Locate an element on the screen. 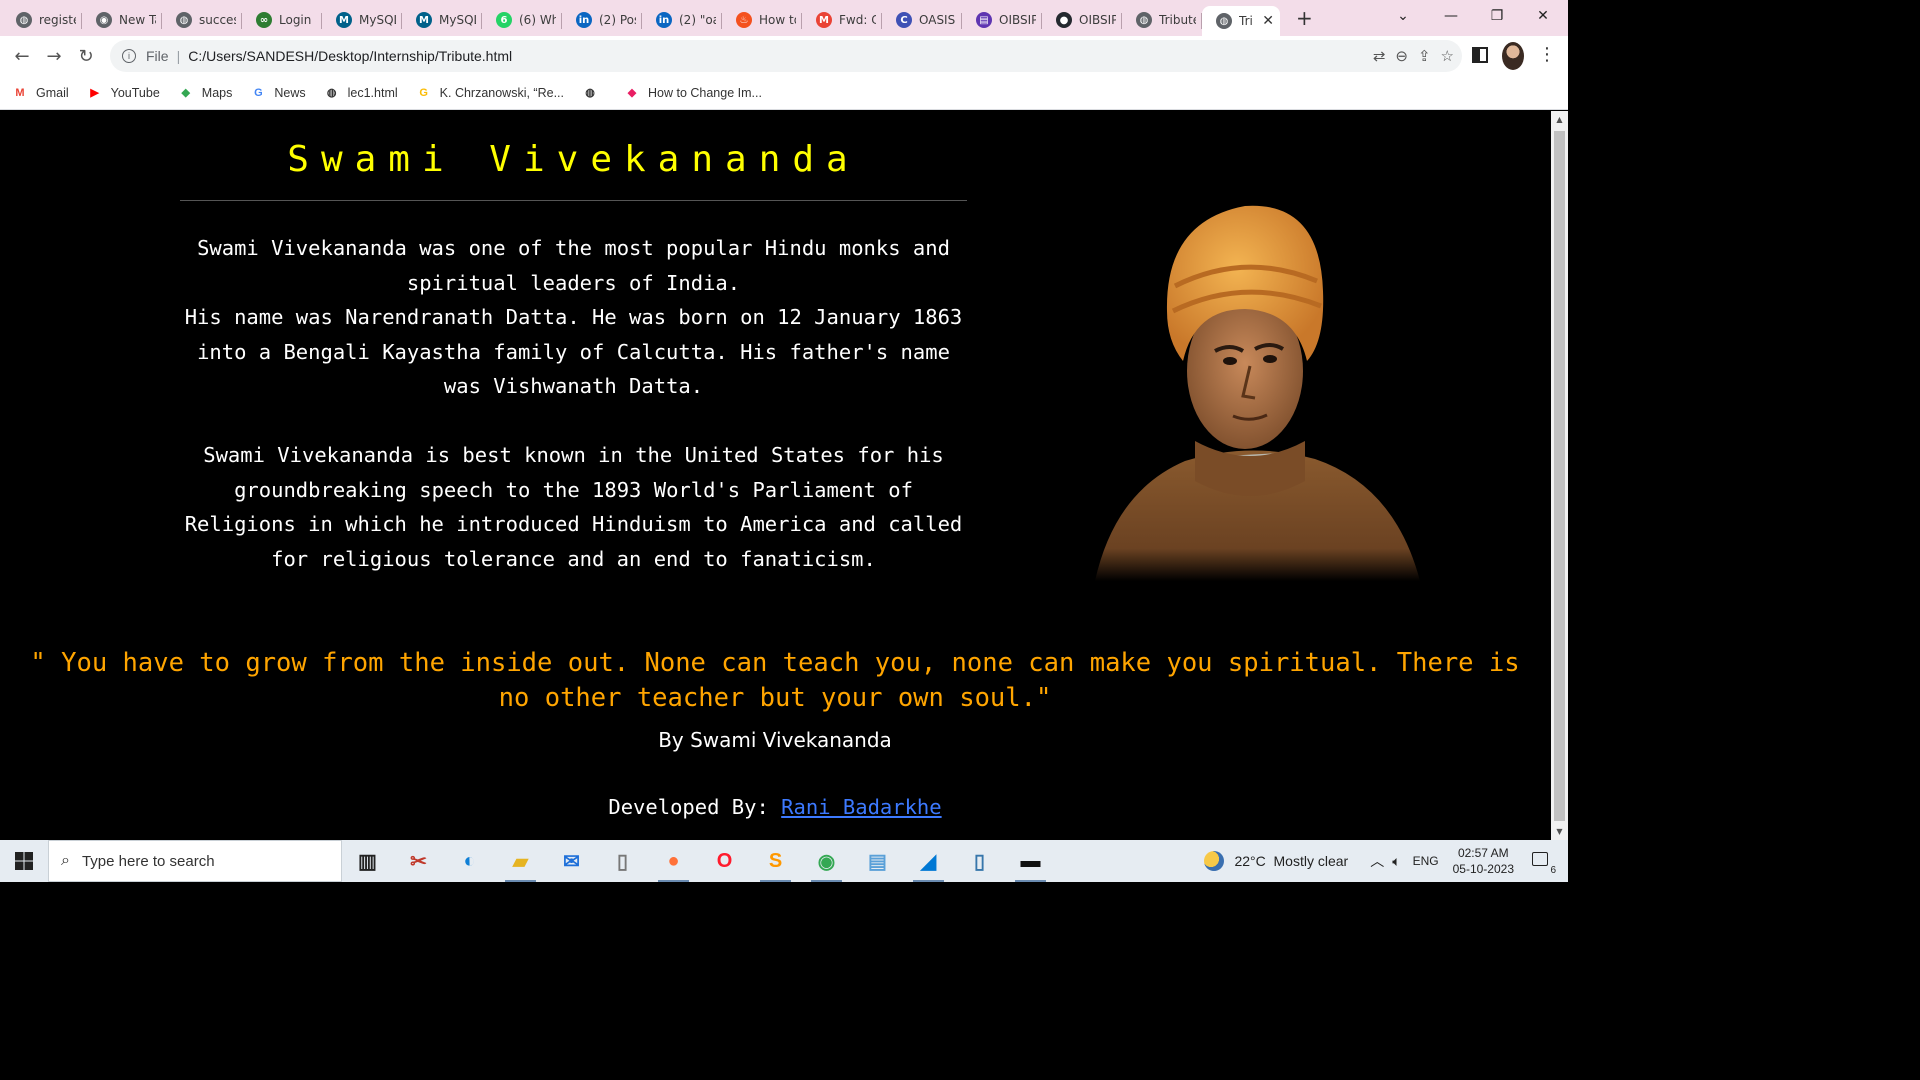 This screenshot has width=1920, height=1080. whatsapp-icon: 6 is located at coordinates (504, 20).